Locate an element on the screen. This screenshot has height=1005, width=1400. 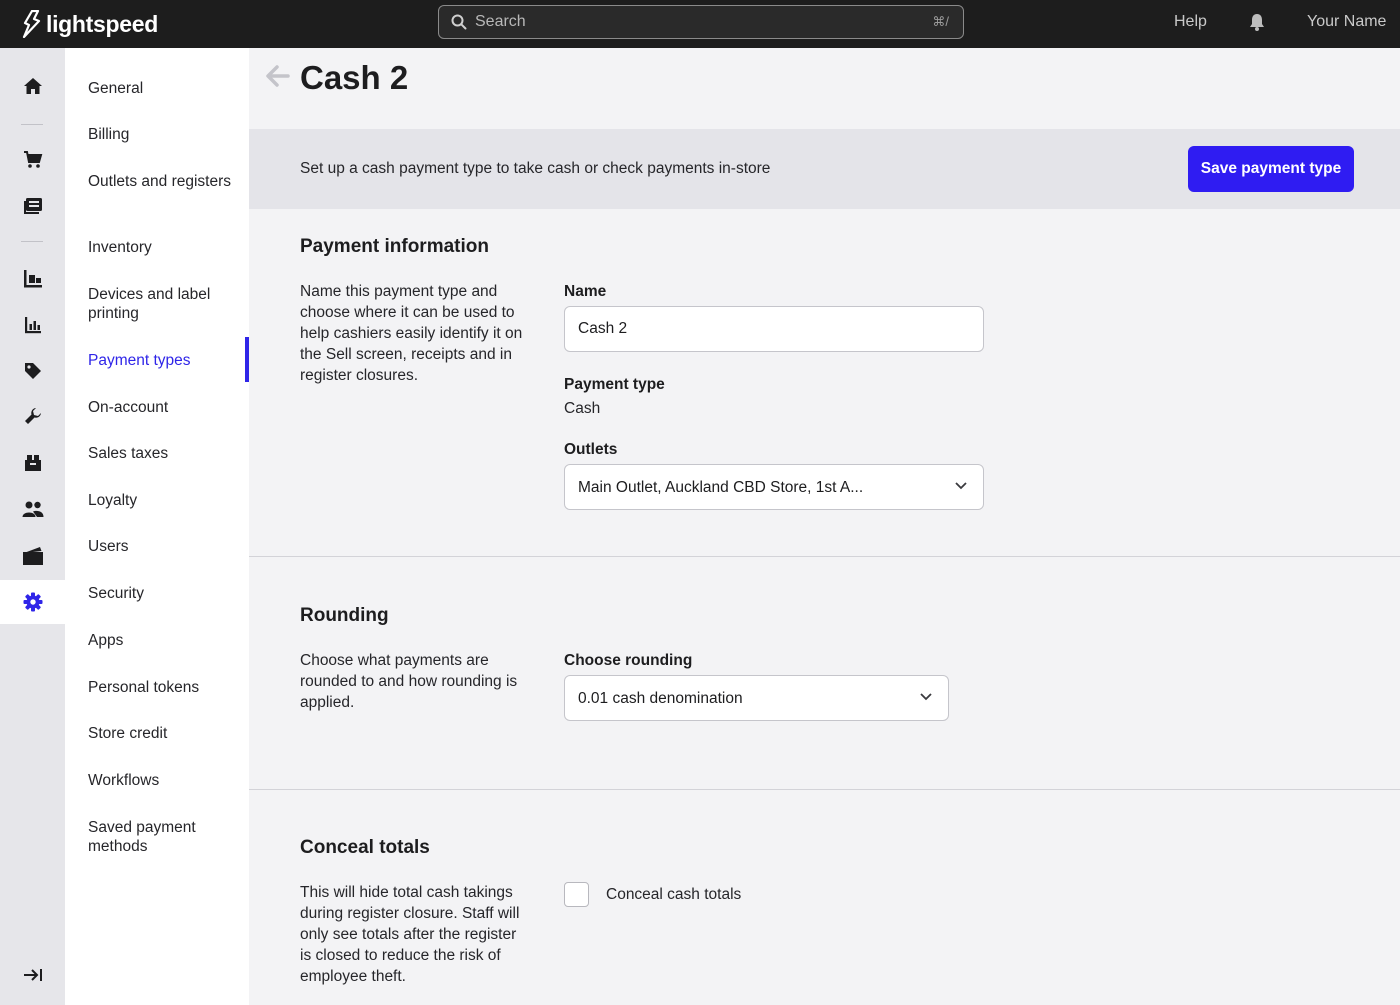
payment-information-title: Payment information is located at coordinates (394, 246).